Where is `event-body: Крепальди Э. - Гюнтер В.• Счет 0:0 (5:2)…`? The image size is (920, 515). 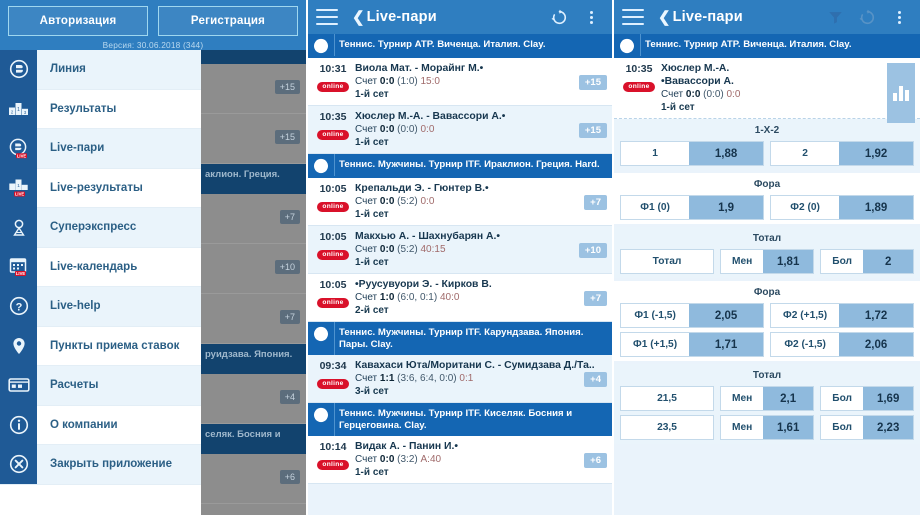
event-body: Крепальди Э. - Гюнтер В.• Счет 0:0 (5:2)… is located at coordinates (483, 201).